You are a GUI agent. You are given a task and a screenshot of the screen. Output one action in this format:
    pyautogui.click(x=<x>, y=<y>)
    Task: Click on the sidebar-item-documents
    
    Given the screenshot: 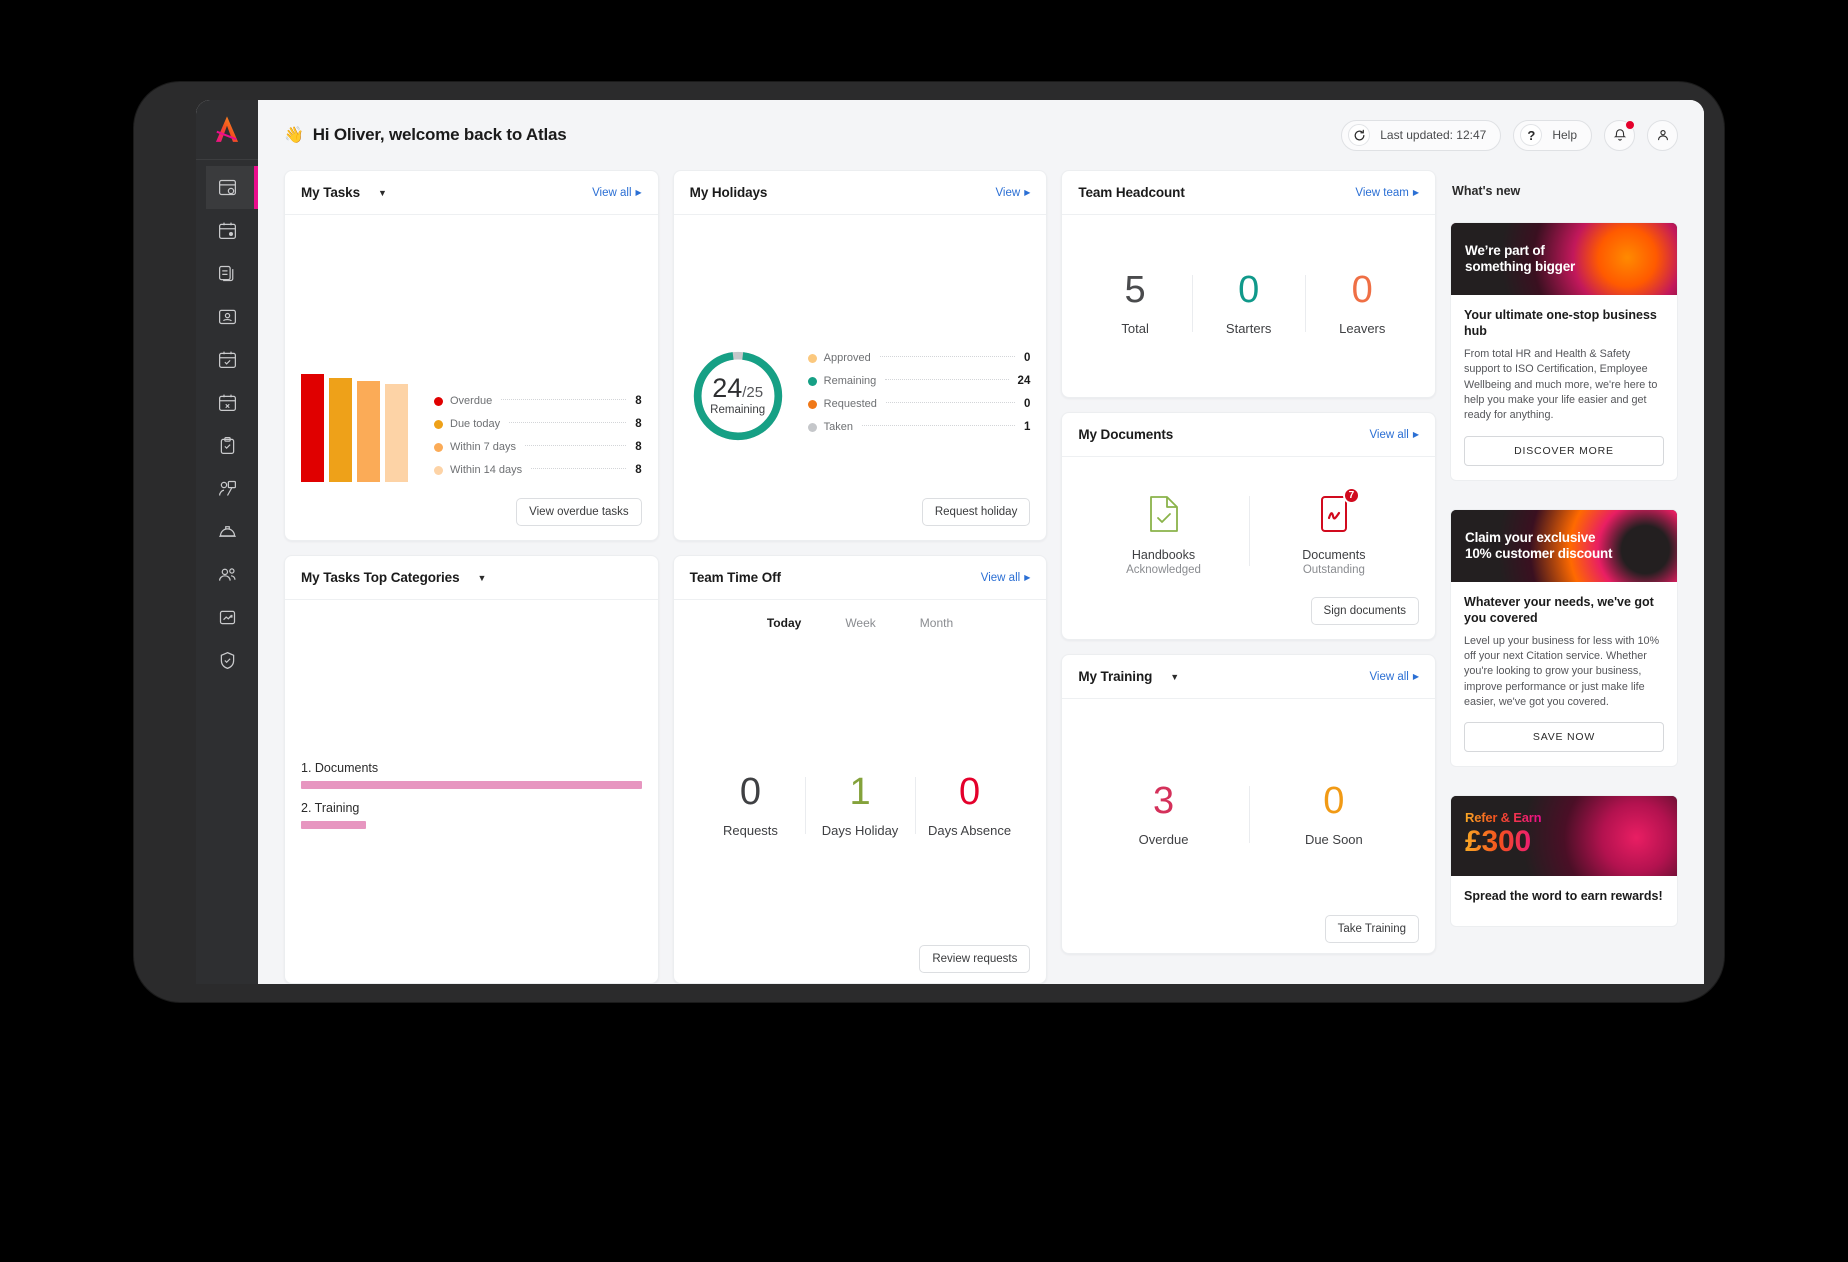 What is the action you would take?
    pyautogui.click(x=227, y=273)
    